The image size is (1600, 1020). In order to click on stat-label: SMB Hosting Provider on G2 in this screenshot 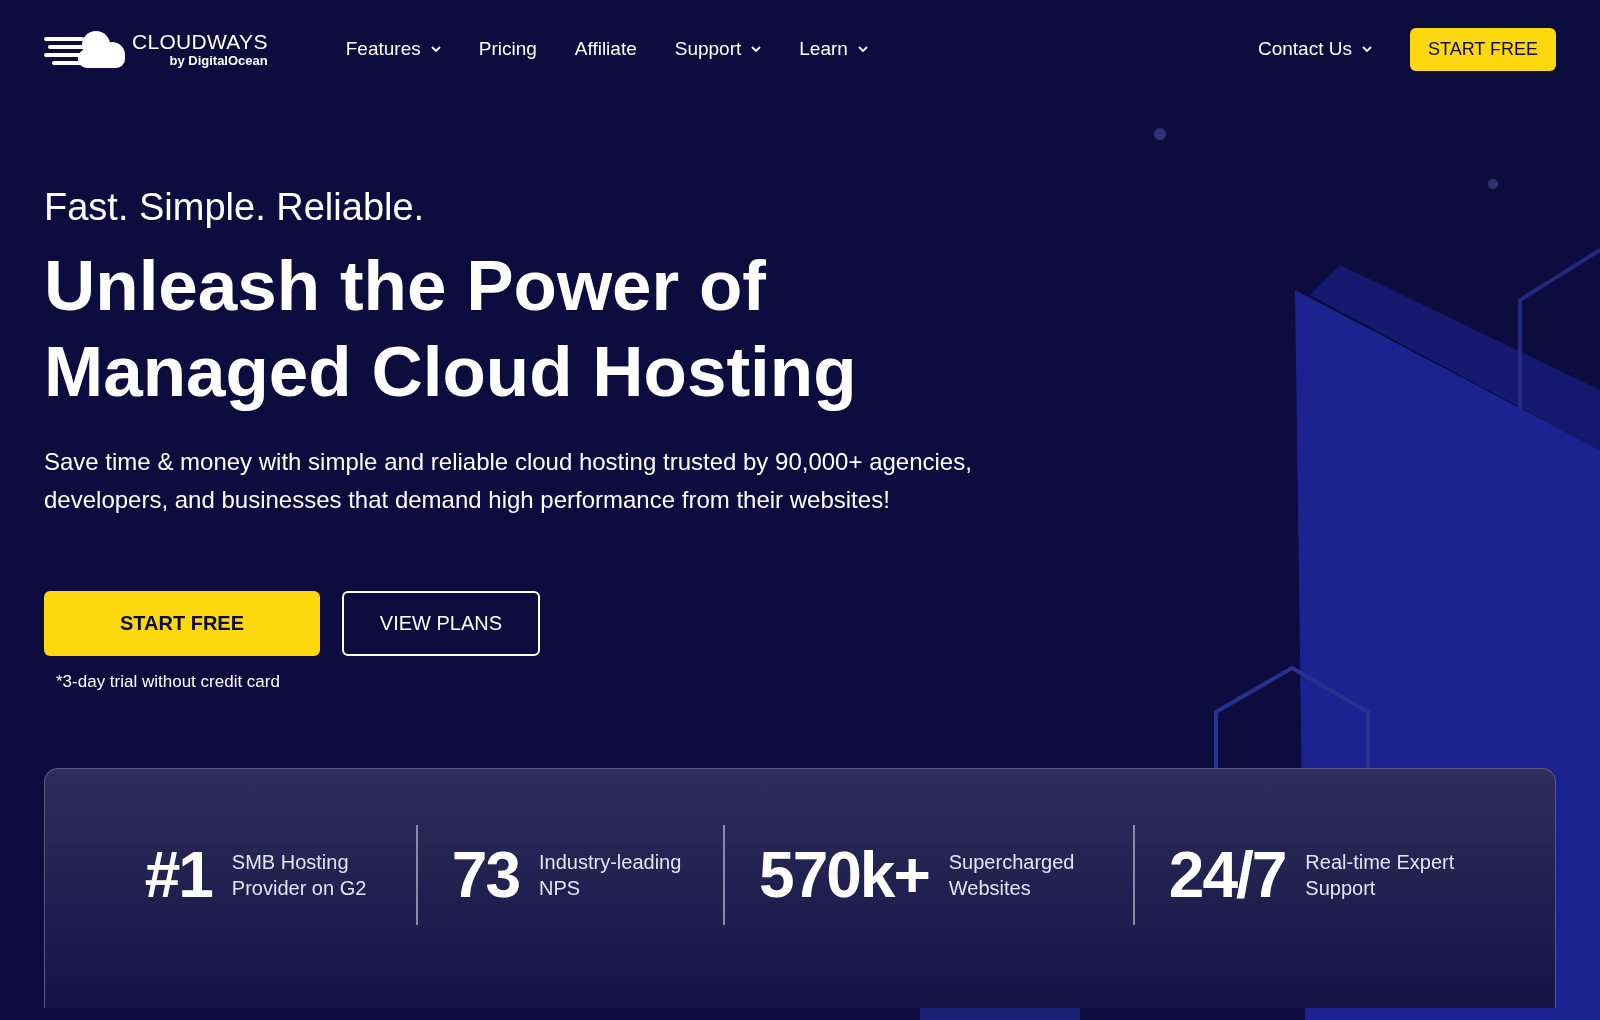, I will do `click(299, 875)`.